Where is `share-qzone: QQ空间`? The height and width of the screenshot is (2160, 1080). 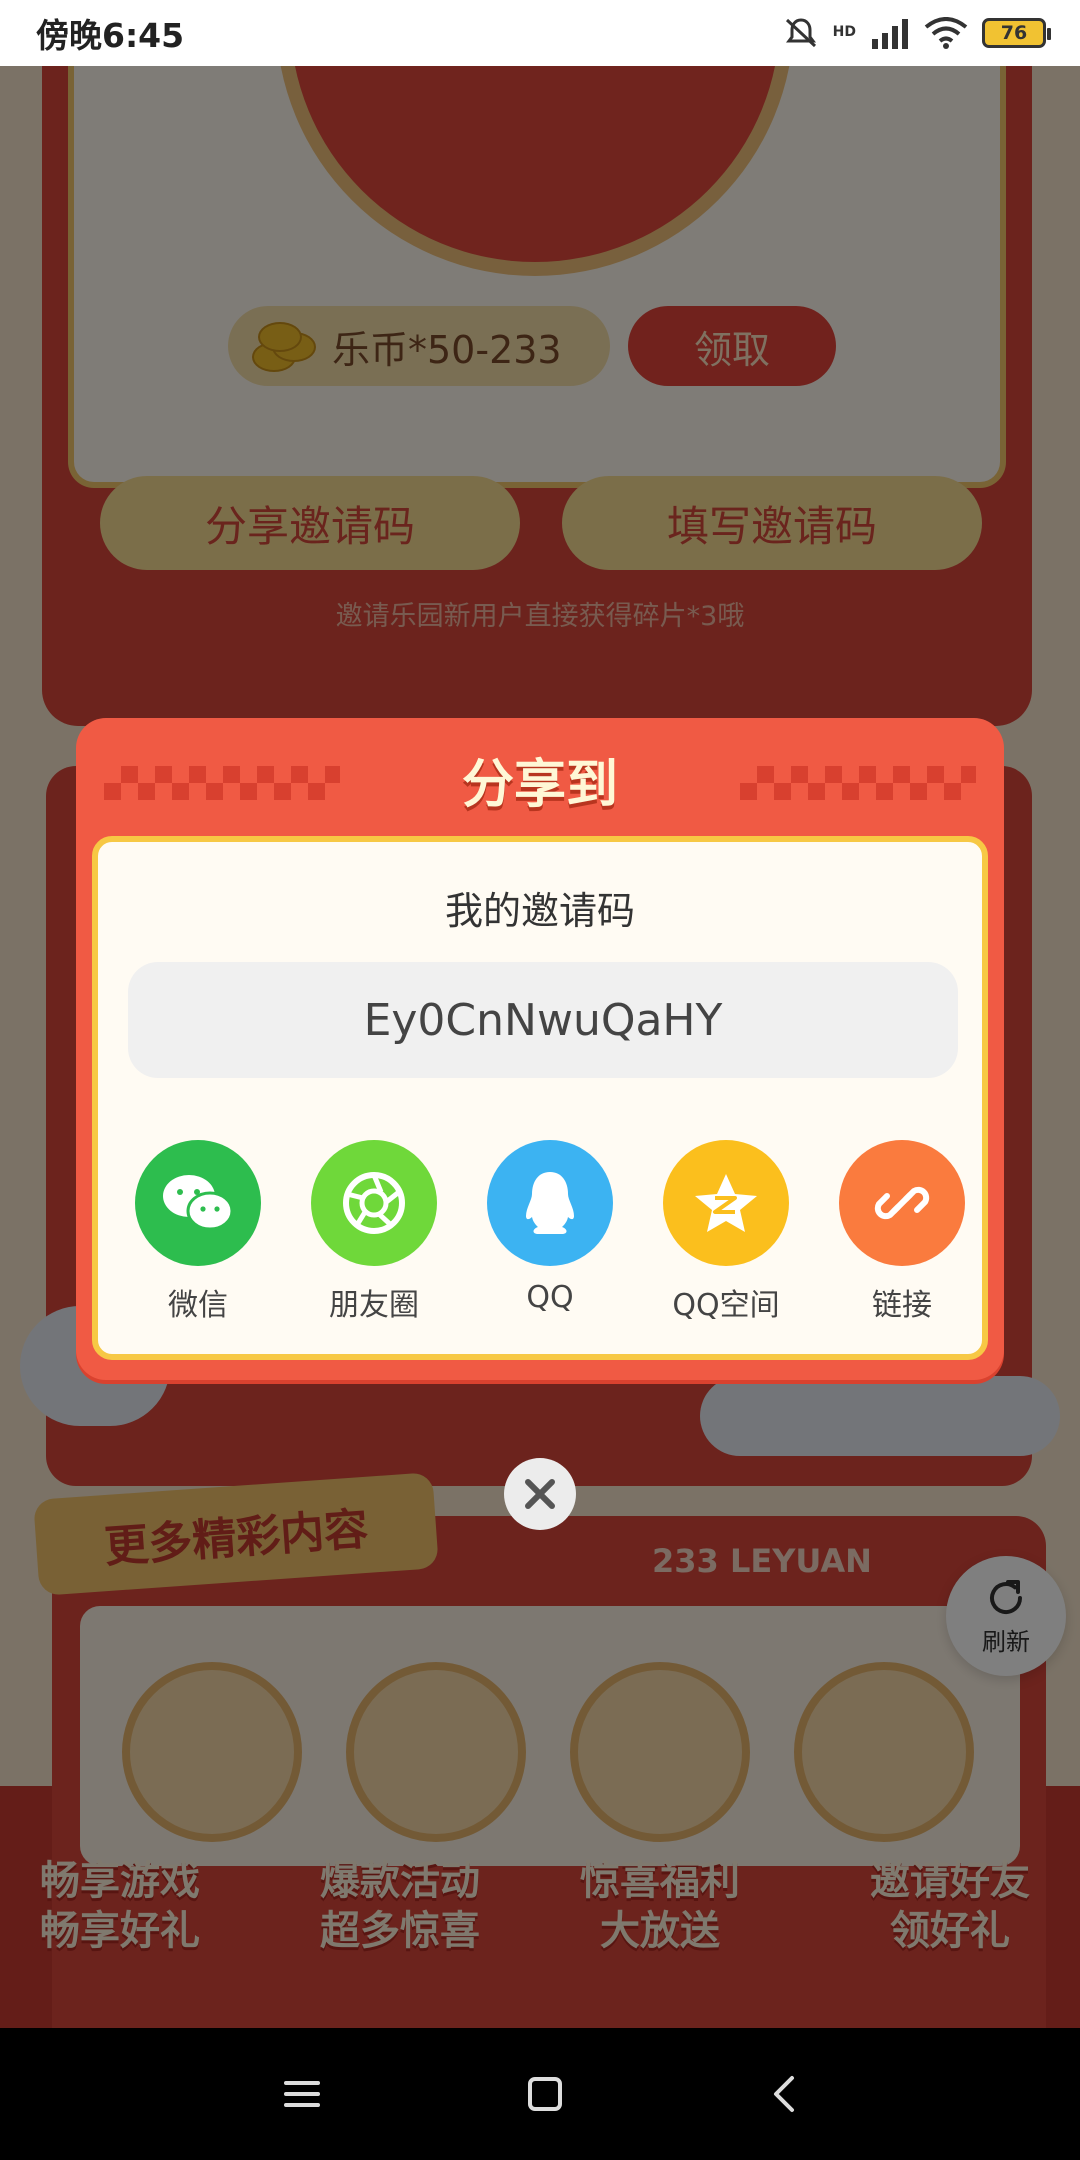
share-qzone: QQ空间 is located at coordinates (726, 1232).